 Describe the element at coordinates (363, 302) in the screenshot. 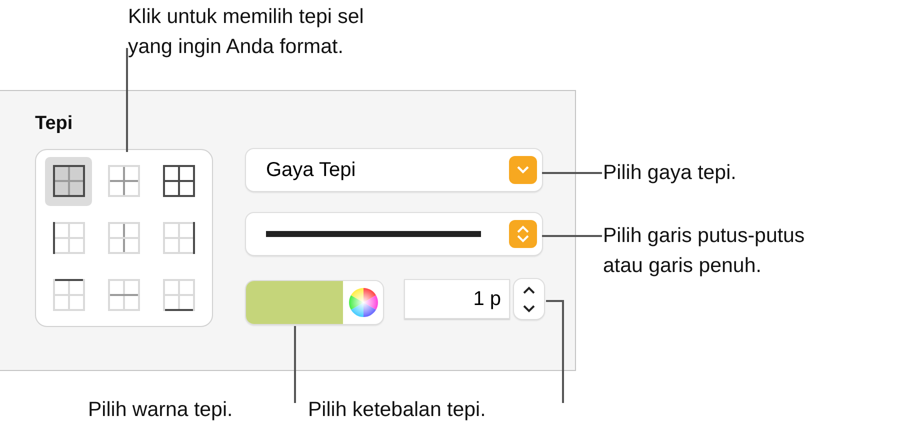

I see `color-wheel-icon` at that location.